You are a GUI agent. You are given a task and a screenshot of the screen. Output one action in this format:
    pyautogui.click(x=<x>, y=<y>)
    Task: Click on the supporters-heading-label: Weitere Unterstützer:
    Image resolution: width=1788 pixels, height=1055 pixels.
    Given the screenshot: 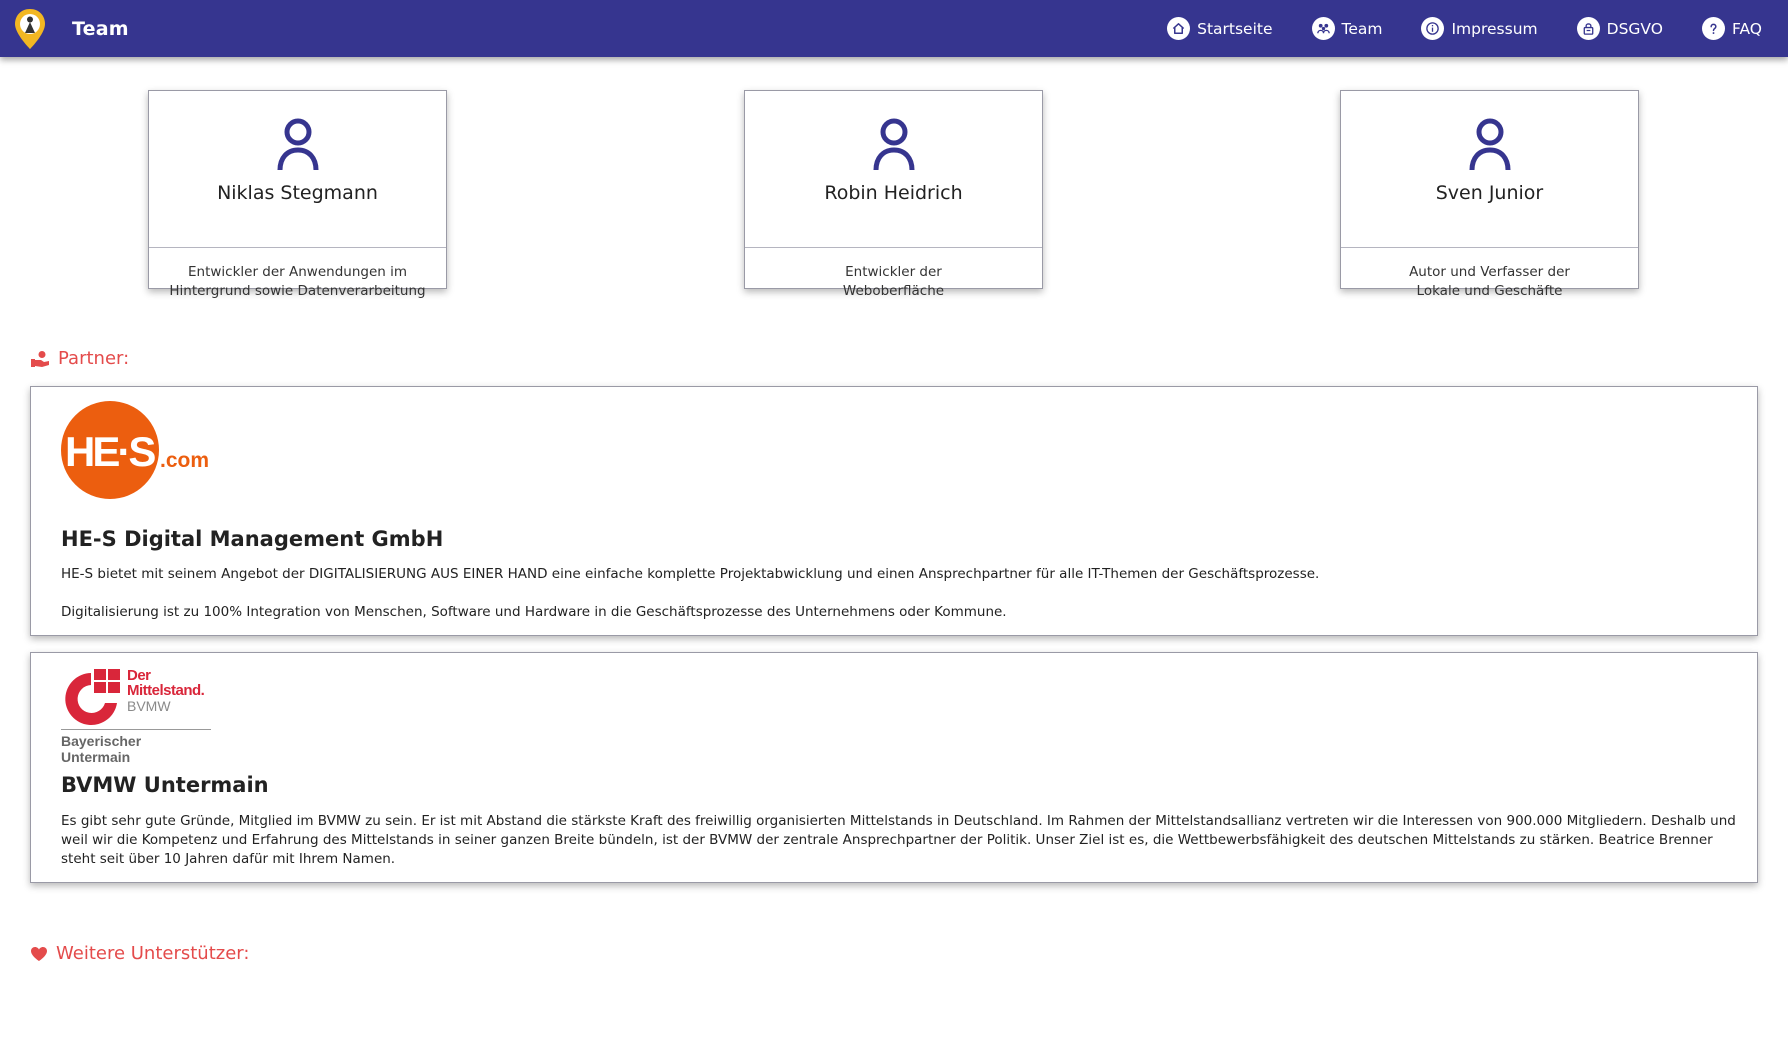 What is the action you would take?
    pyautogui.click(x=153, y=953)
    